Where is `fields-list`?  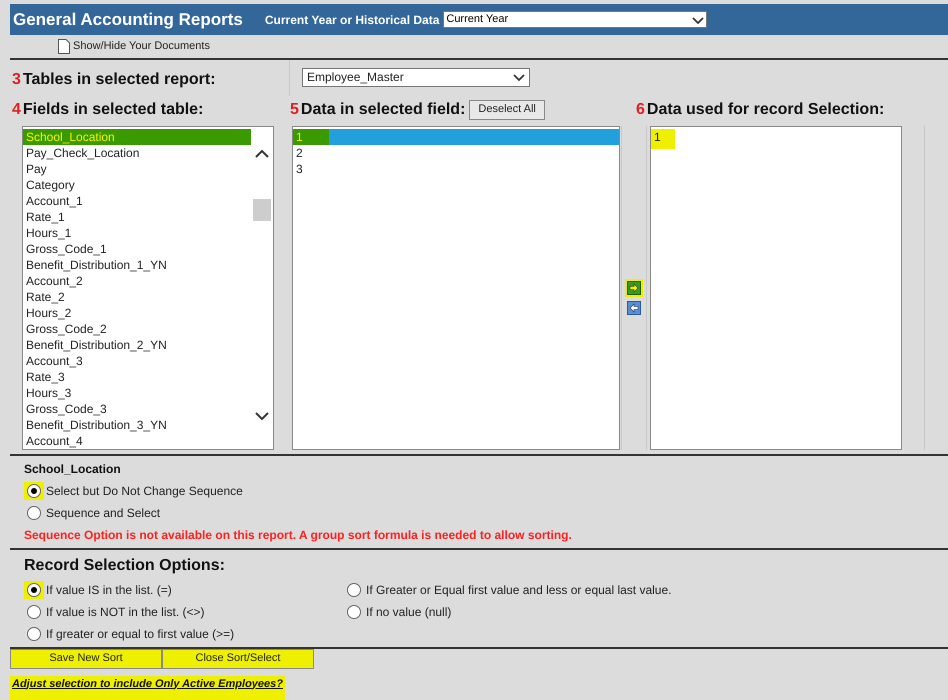 fields-list is located at coordinates (148, 288).